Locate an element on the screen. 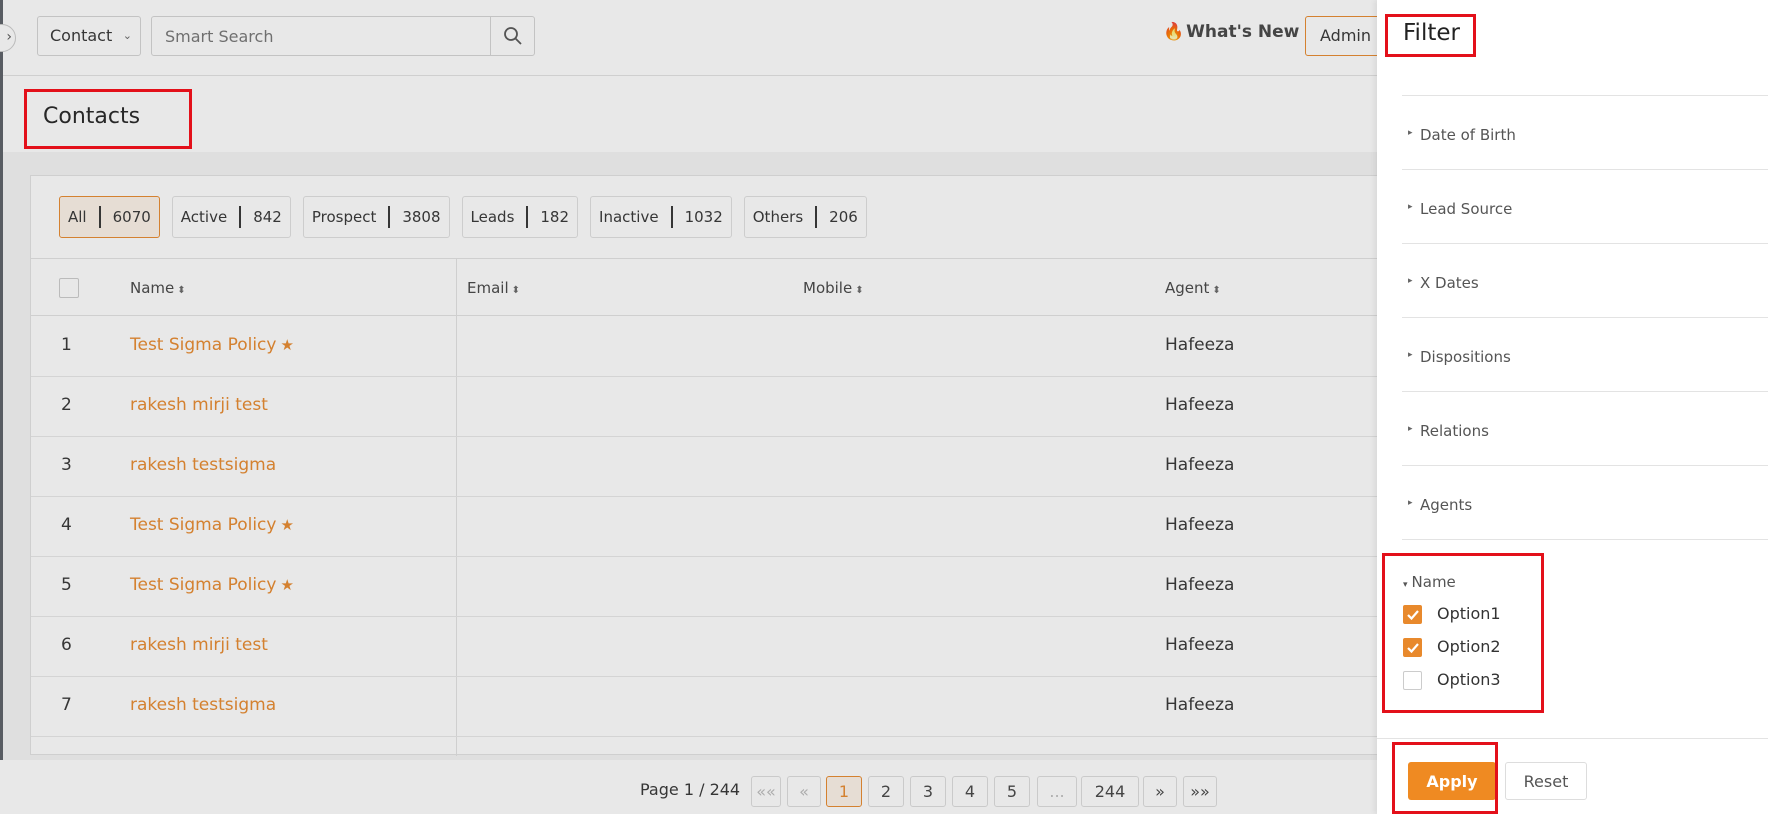  filter-section-date-of-birth: ▸ Date of Birth is located at coordinates (1585, 133).